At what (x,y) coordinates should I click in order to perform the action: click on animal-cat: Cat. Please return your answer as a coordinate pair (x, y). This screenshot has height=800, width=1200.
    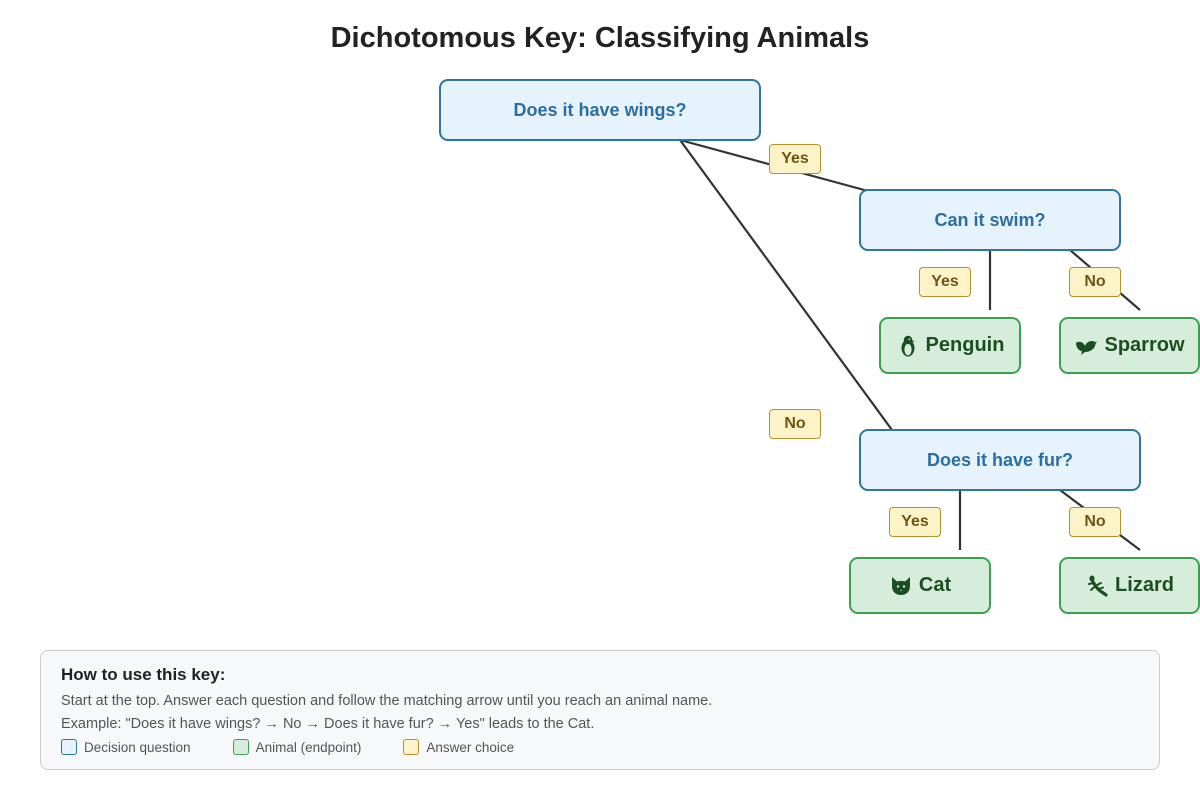
    Looking at the image, I should click on (920, 585).